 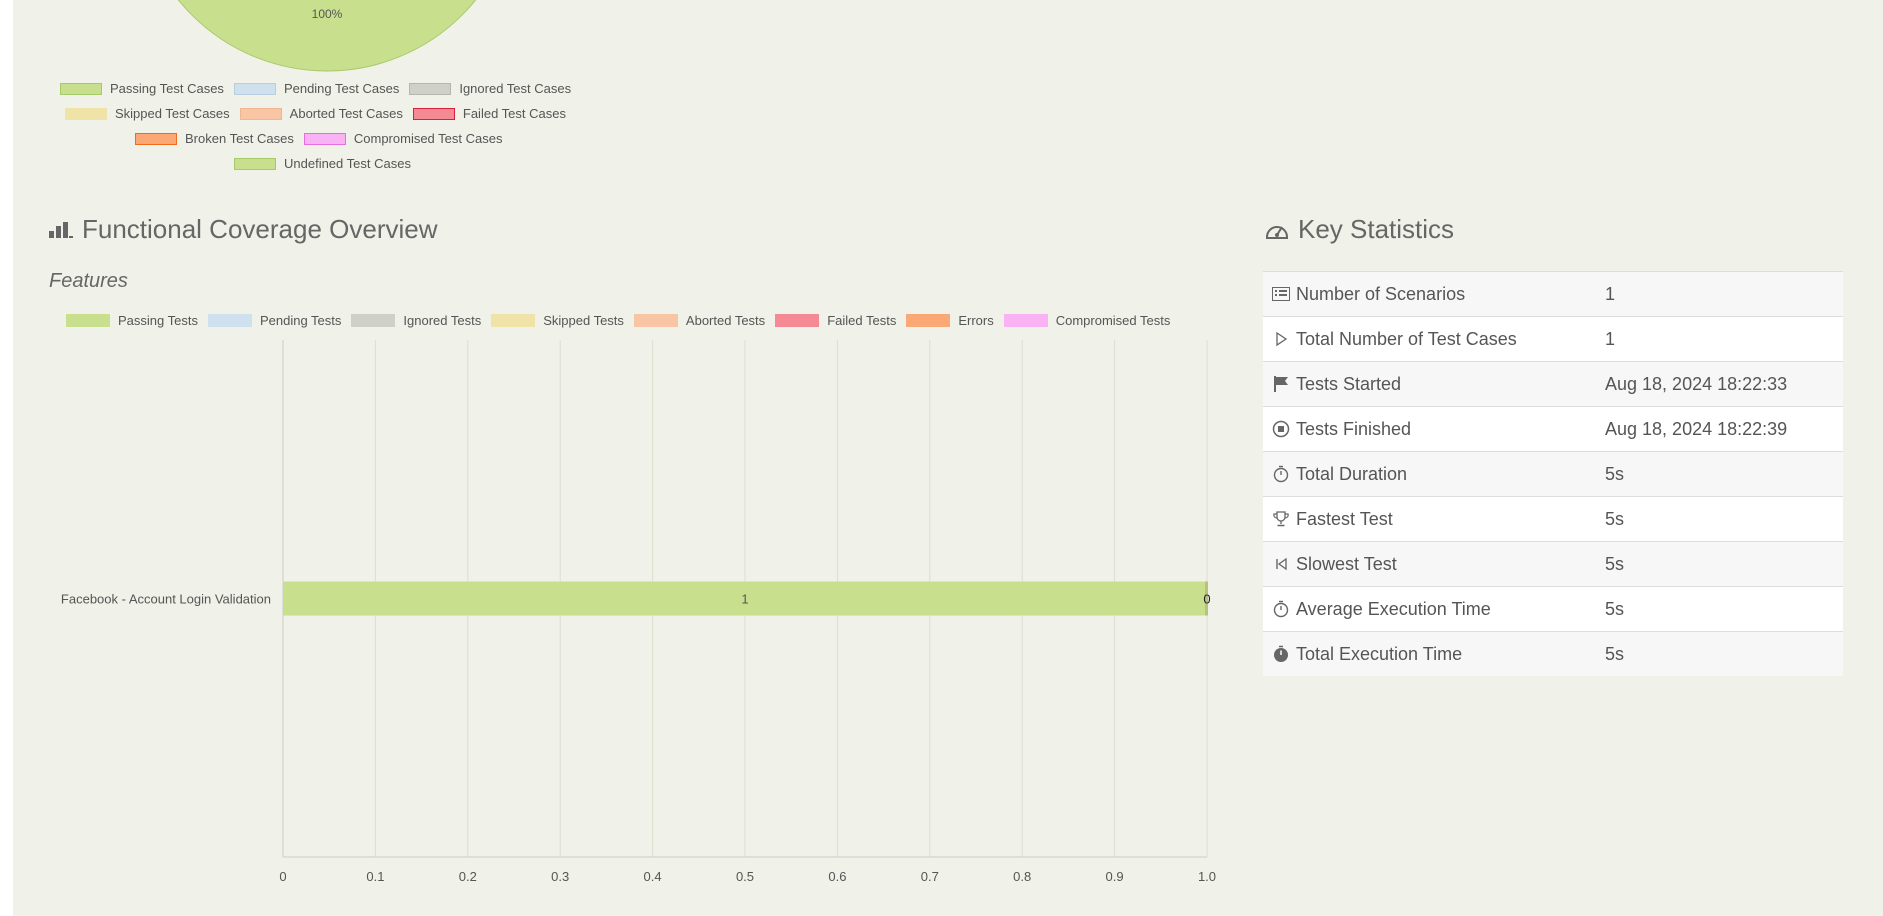 I want to click on stat-label-cell: Total Duration, so click(x=1434, y=474).